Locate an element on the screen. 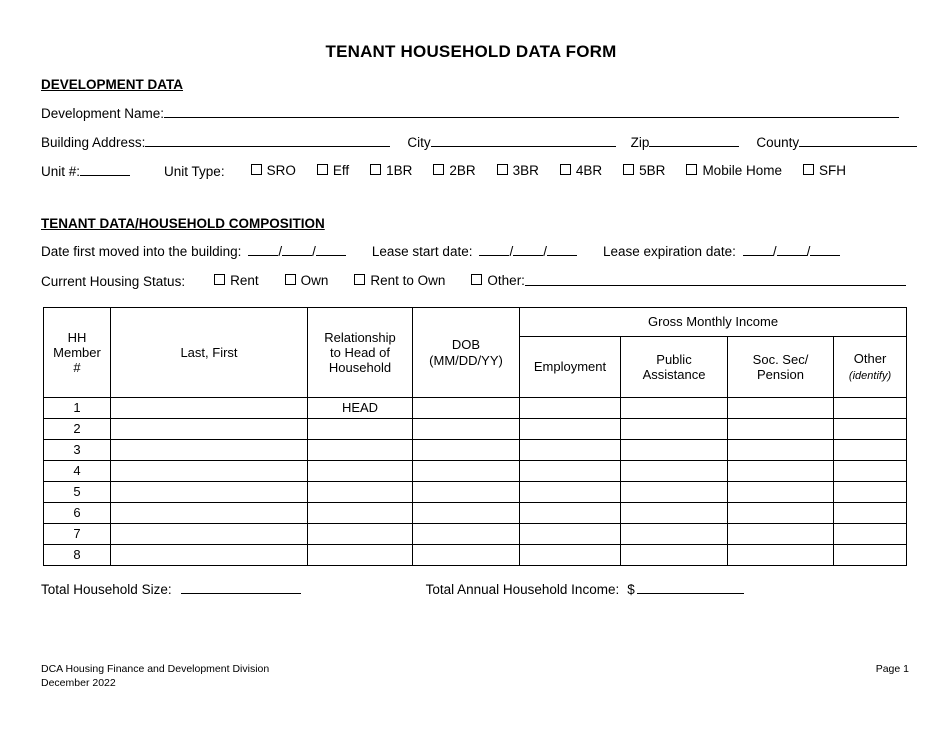 The image size is (950, 735). lease-expiration-month is located at coordinates (757, 249).